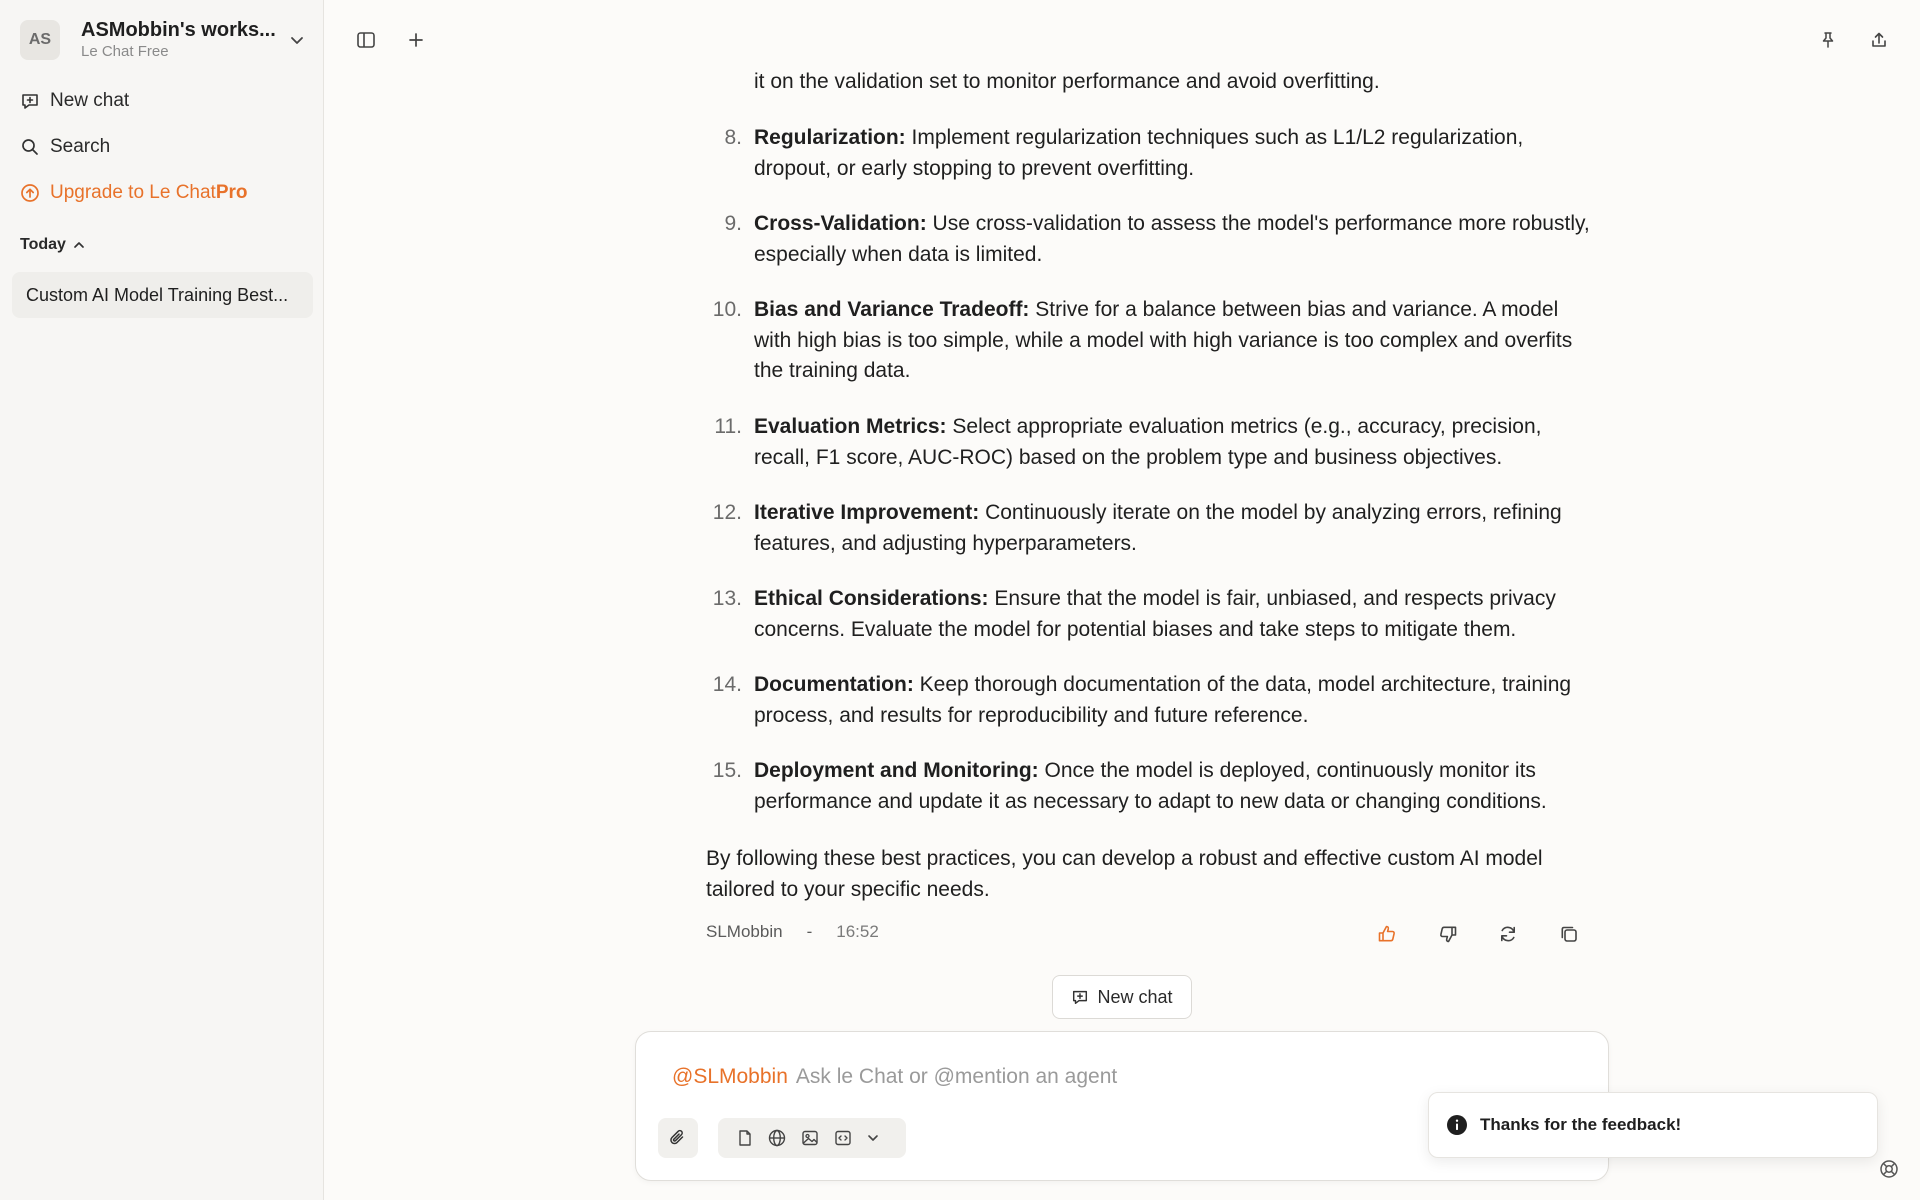 The width and height of the screenshot is (1920, 1200). Describe the element at coordinates (871, 598) in the screenshot. I see `list-item-title: Ethical Considerations:` at that location.